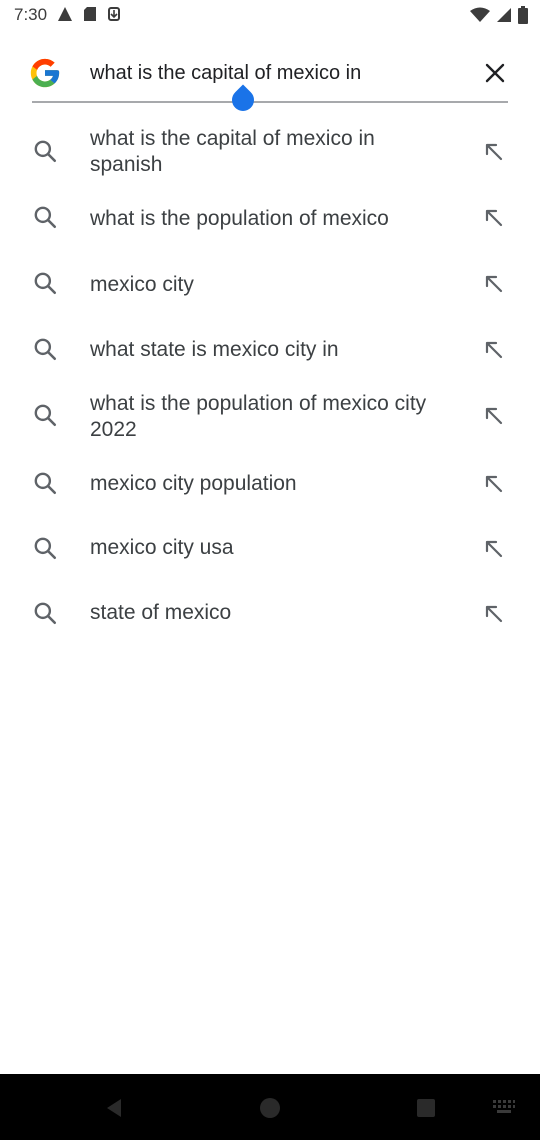  What do you see at coordinates (243, 100) in the screenshot?
I see `text-cursor-handle` at bounding box center [243, 100].